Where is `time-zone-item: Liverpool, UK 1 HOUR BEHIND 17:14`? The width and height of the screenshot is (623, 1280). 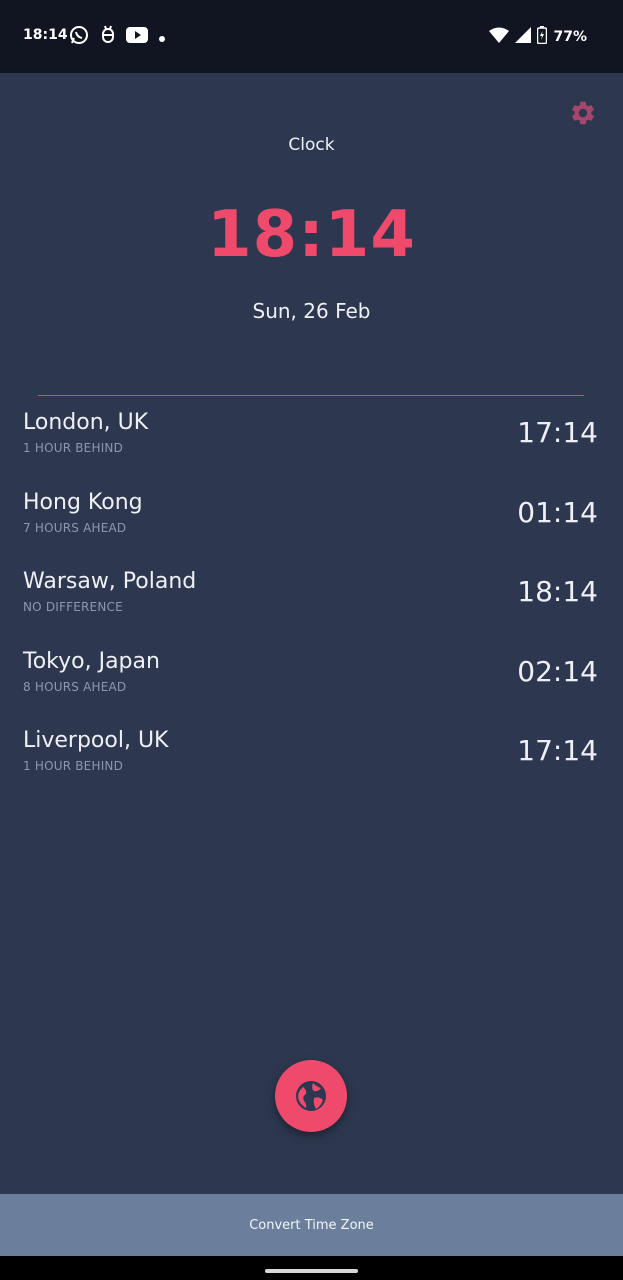
time-zone-item: Liverpool, UK 1 HOUR BEHIND 17:14 is located at coordinates (311, 766).